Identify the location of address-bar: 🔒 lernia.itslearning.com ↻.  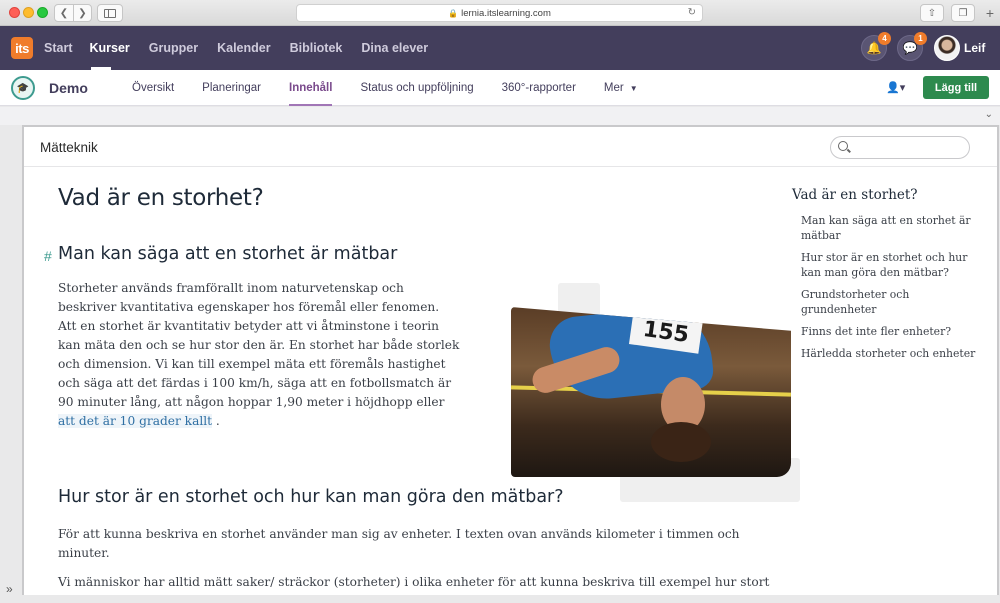
(499, 13).